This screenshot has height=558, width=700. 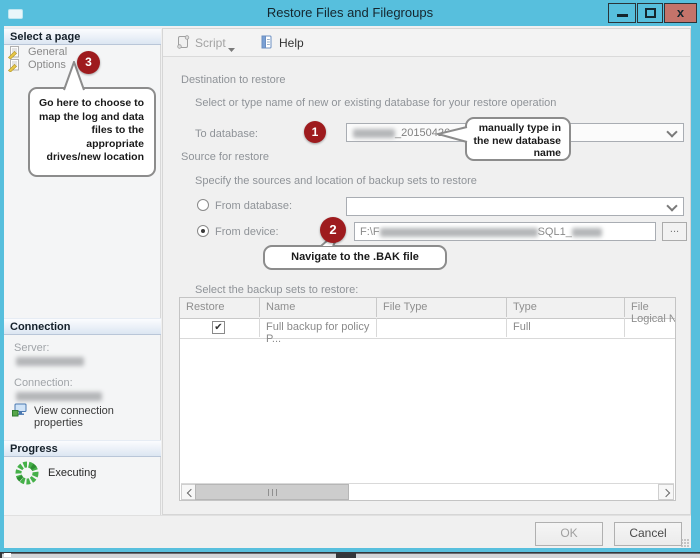 I want to click on callout-bubble-database-name: manually type in the new database name, so click(x=518, y=139).